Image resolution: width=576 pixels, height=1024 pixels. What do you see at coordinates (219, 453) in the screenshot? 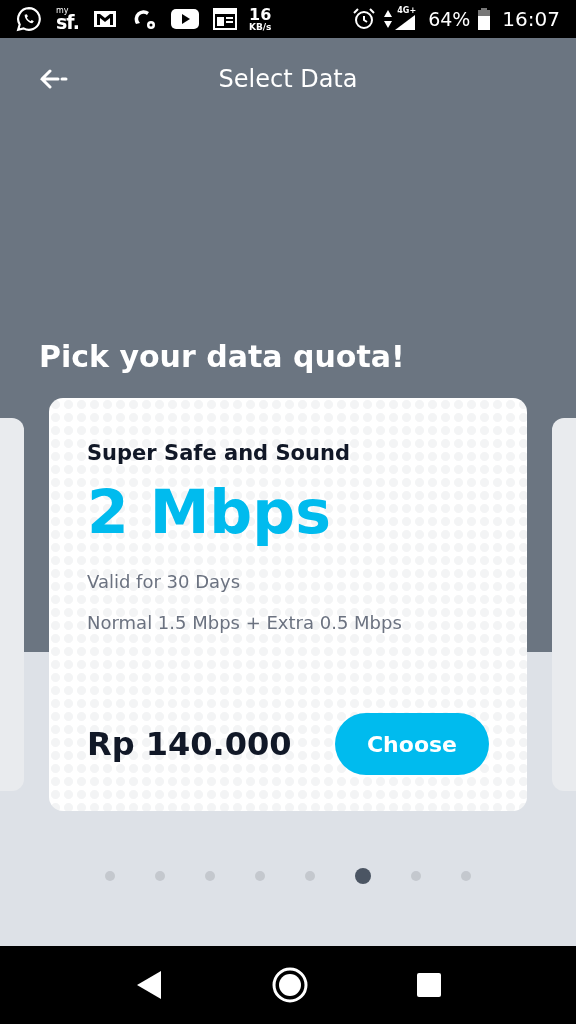
I see `plan-name: Super Safe and Sound` at bounding box center [219, 453].